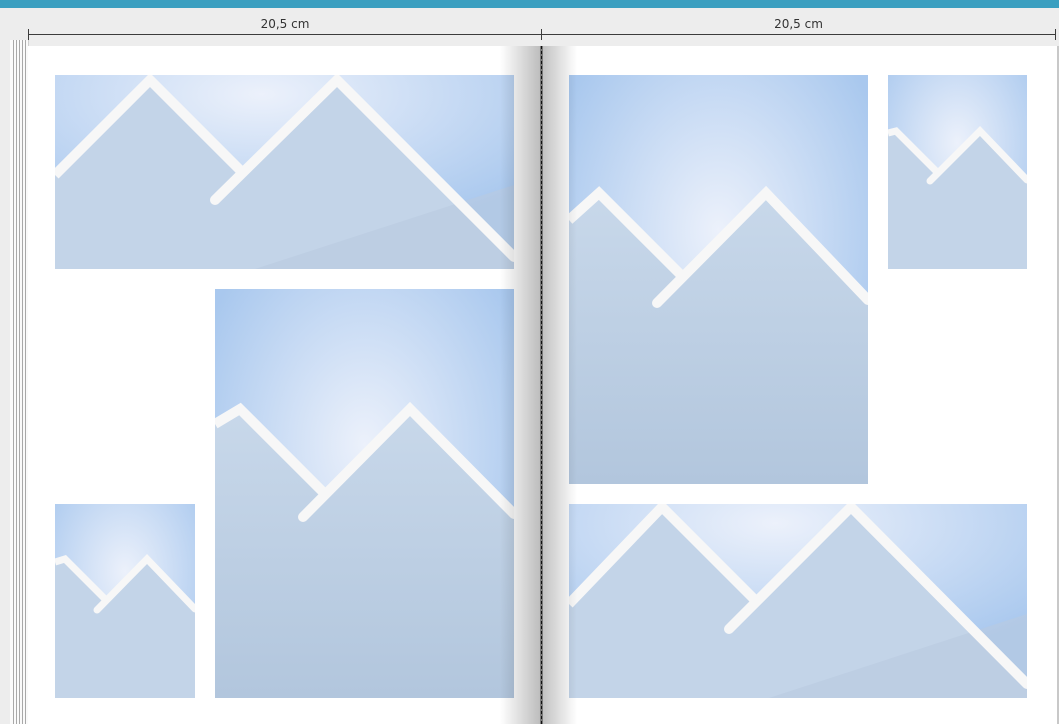  Describe the element at coordinates (541, 385) in the screenshot. I see `book-spine` at that location.